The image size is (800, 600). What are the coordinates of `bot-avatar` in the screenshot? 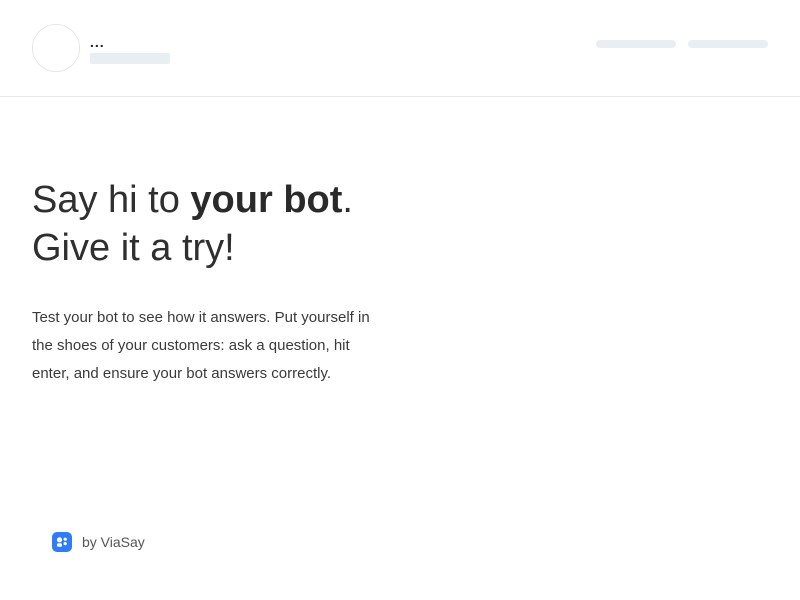 It's located at (56, 48).